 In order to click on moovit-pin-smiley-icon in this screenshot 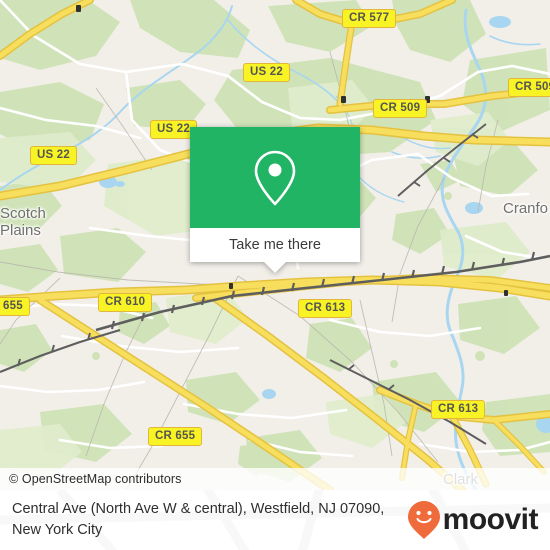, I will do `click(423, 520)`.